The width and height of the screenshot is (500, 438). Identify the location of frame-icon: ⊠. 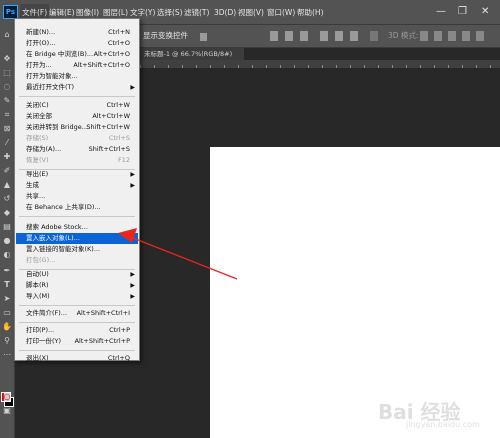
(7, 129).